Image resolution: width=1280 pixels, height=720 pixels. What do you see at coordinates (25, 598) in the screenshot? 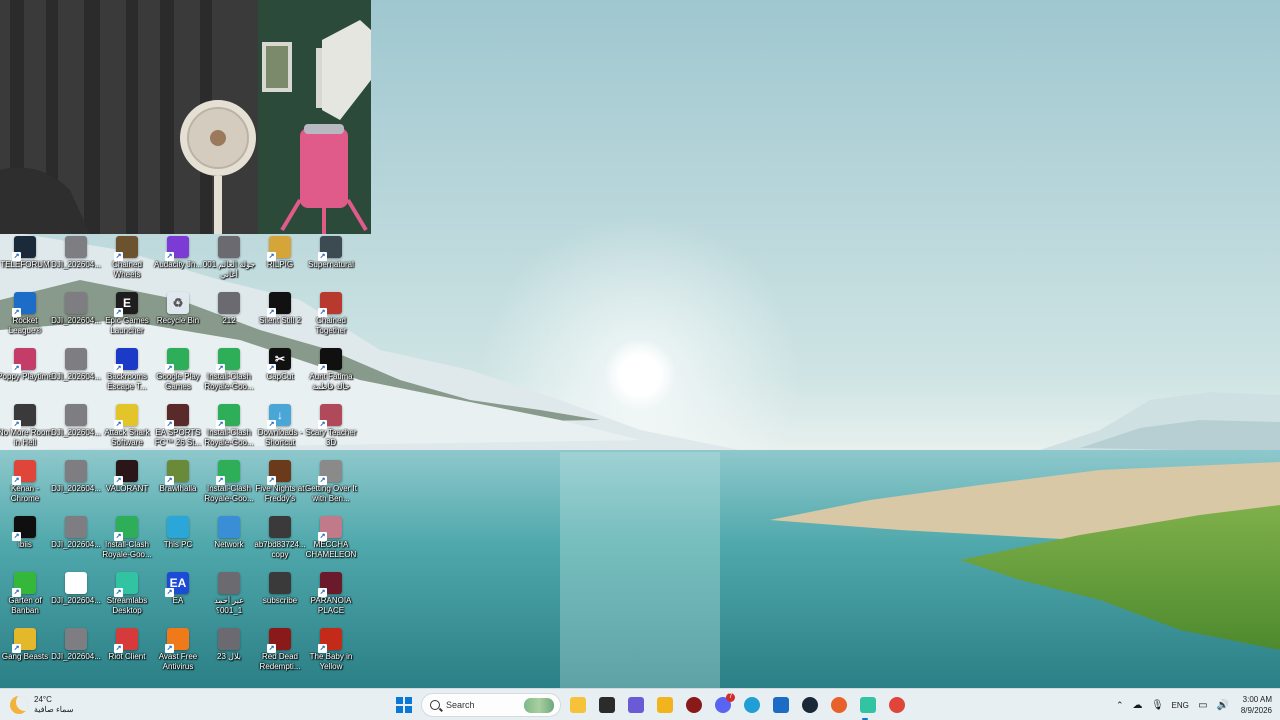
I see `desktop-icon: Garten of Banban` at bounding box center [25, 598].